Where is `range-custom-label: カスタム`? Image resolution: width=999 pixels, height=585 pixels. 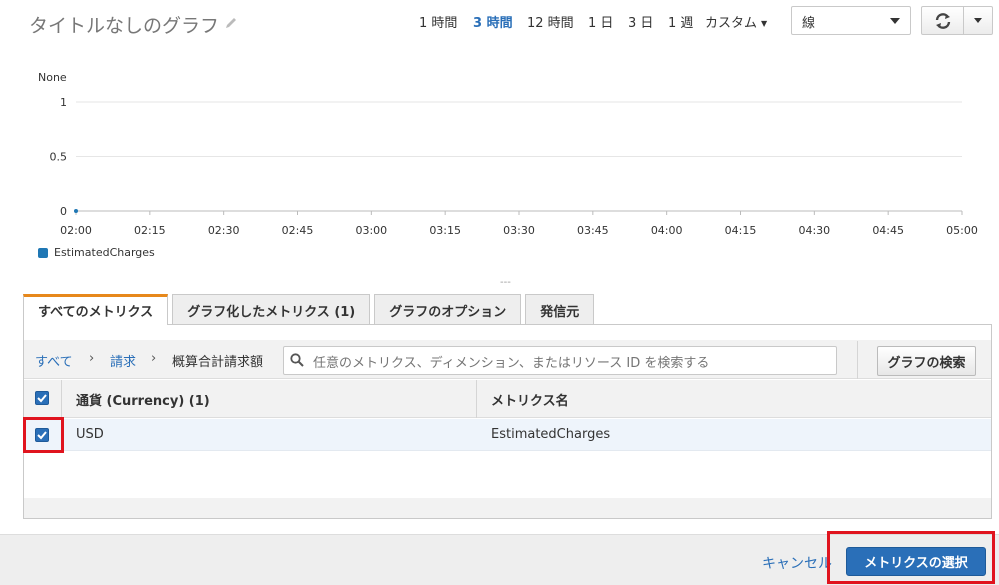
range-custom-label: カスタム is located at coordinates (731, 23).